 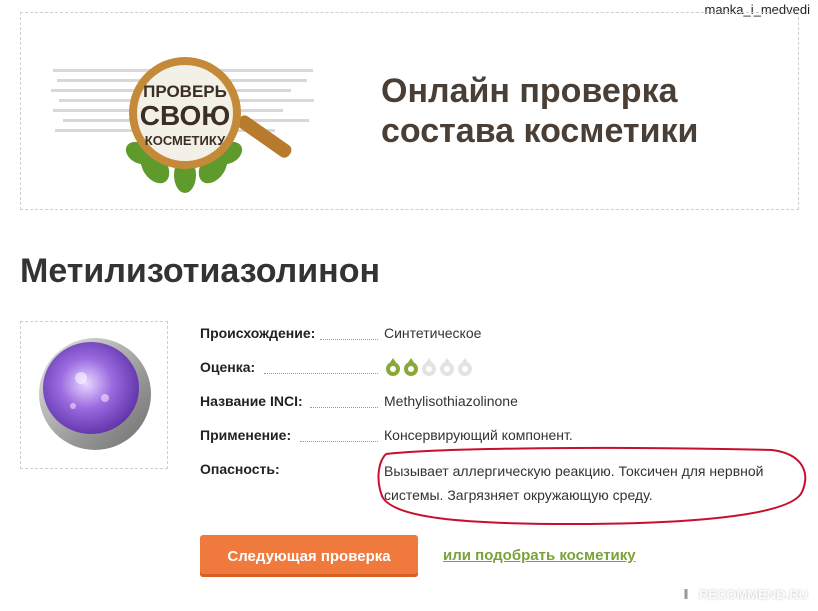 I want to click on ingredient-photo, so click(x=94, y=395).